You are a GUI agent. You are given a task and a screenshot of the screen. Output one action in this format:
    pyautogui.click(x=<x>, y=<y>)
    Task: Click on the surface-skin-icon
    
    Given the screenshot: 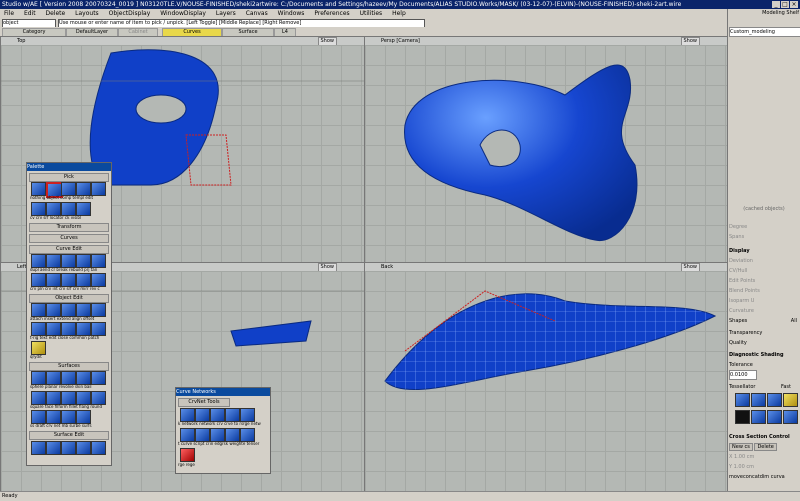 What is the action you would take?
    pyautogui.click(x=83, y=378)
    